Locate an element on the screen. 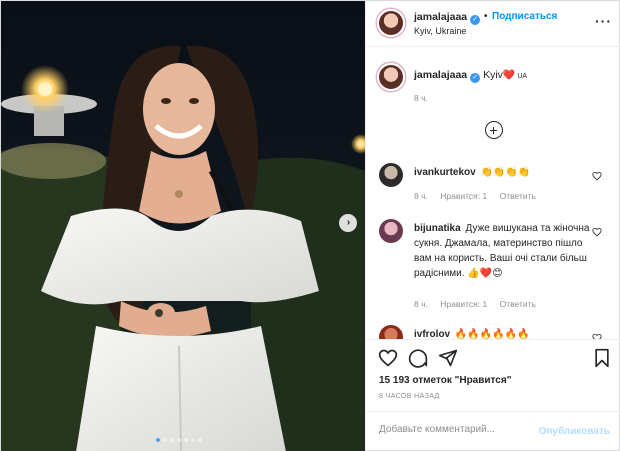 The image size is (620, 451). add-comment-bar: Опубликовать is located at coordinates (493, 431).